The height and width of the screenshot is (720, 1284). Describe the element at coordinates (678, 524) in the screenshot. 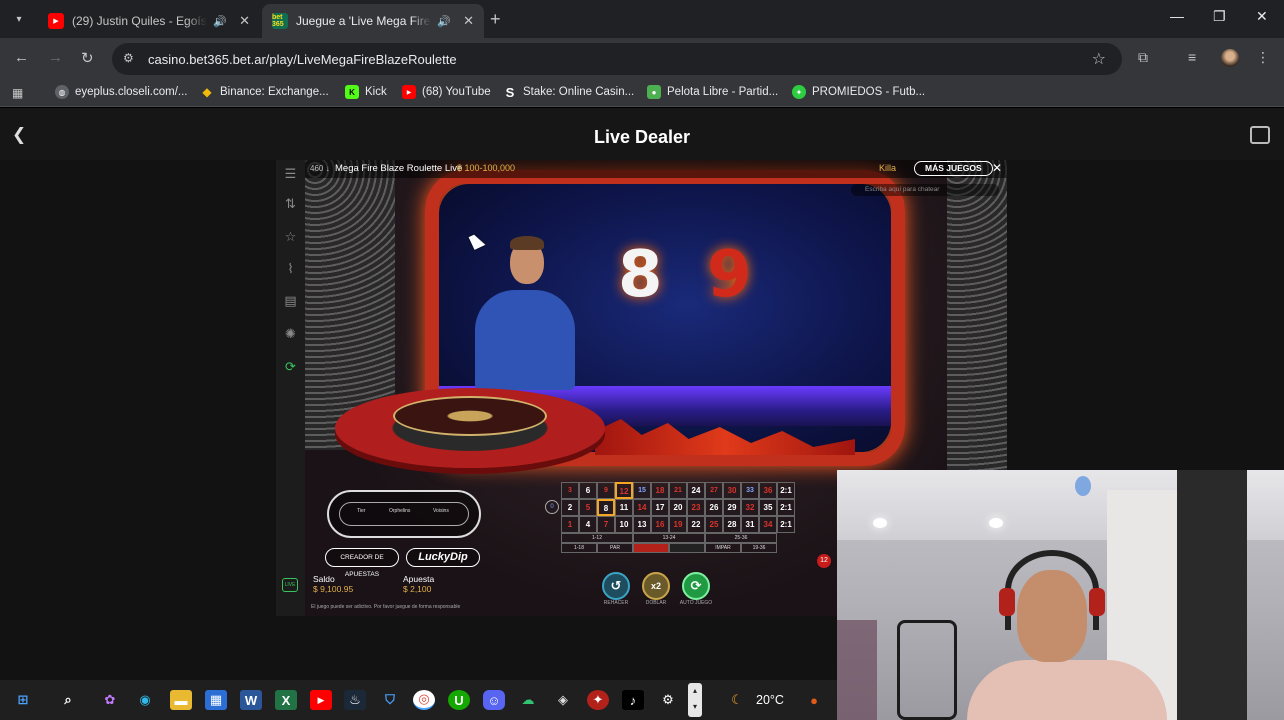

I see `number-cell: 19` at that location.